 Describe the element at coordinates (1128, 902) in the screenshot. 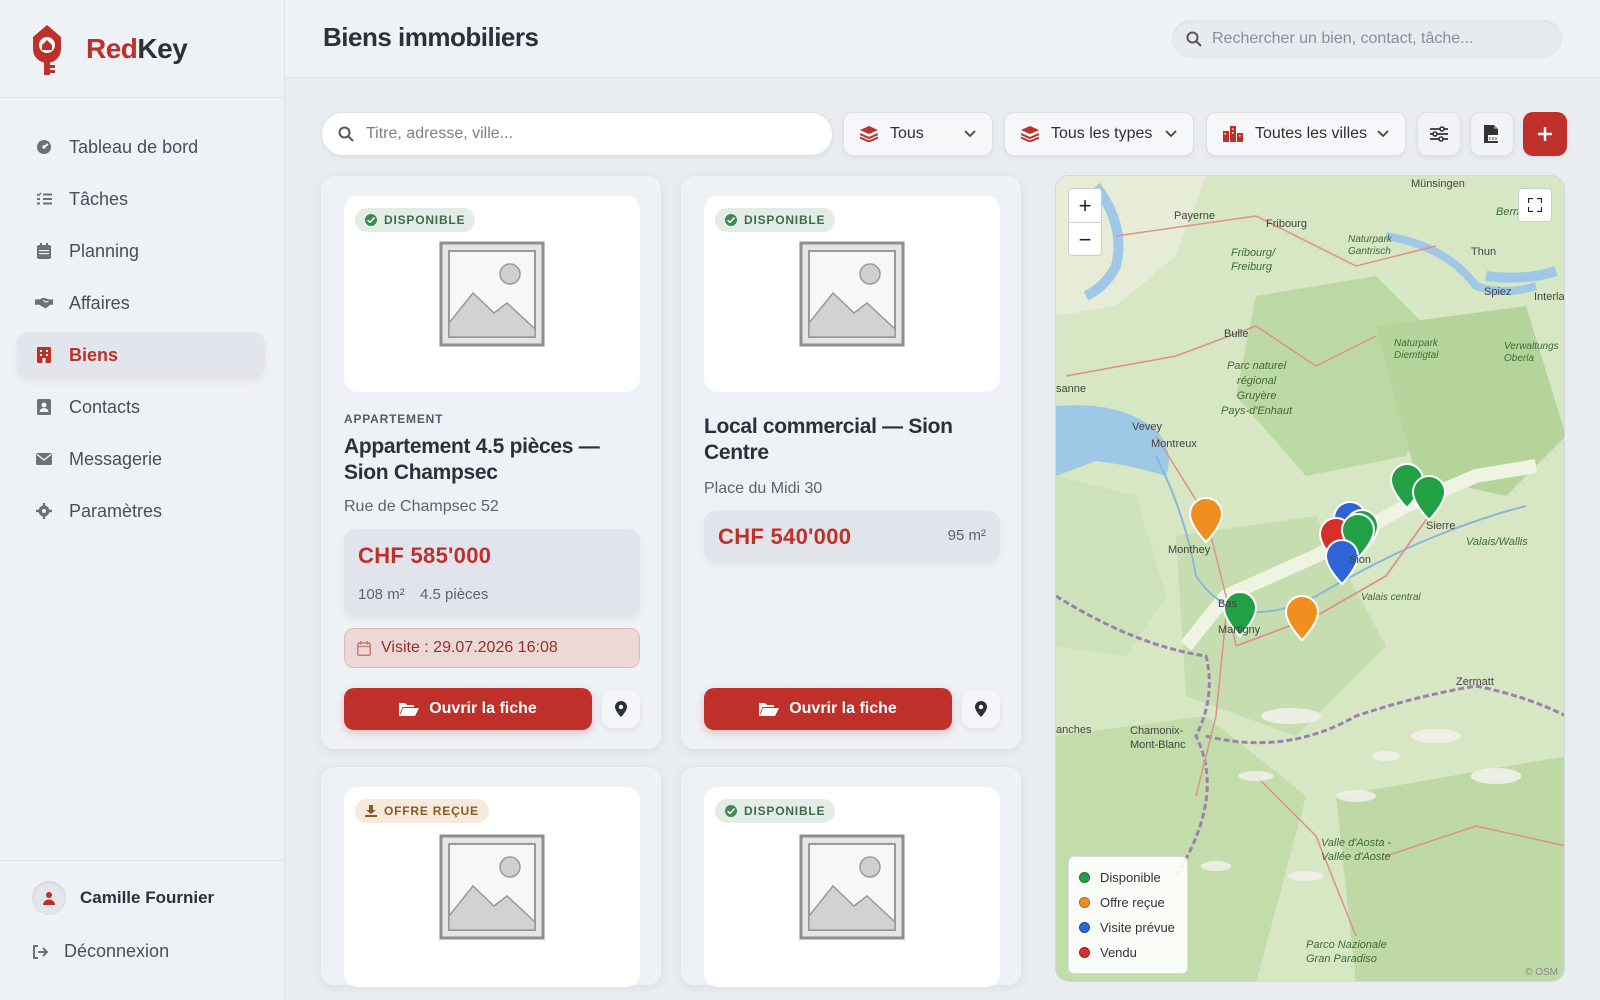

I see `legend-item: Offre reçue` at that location.